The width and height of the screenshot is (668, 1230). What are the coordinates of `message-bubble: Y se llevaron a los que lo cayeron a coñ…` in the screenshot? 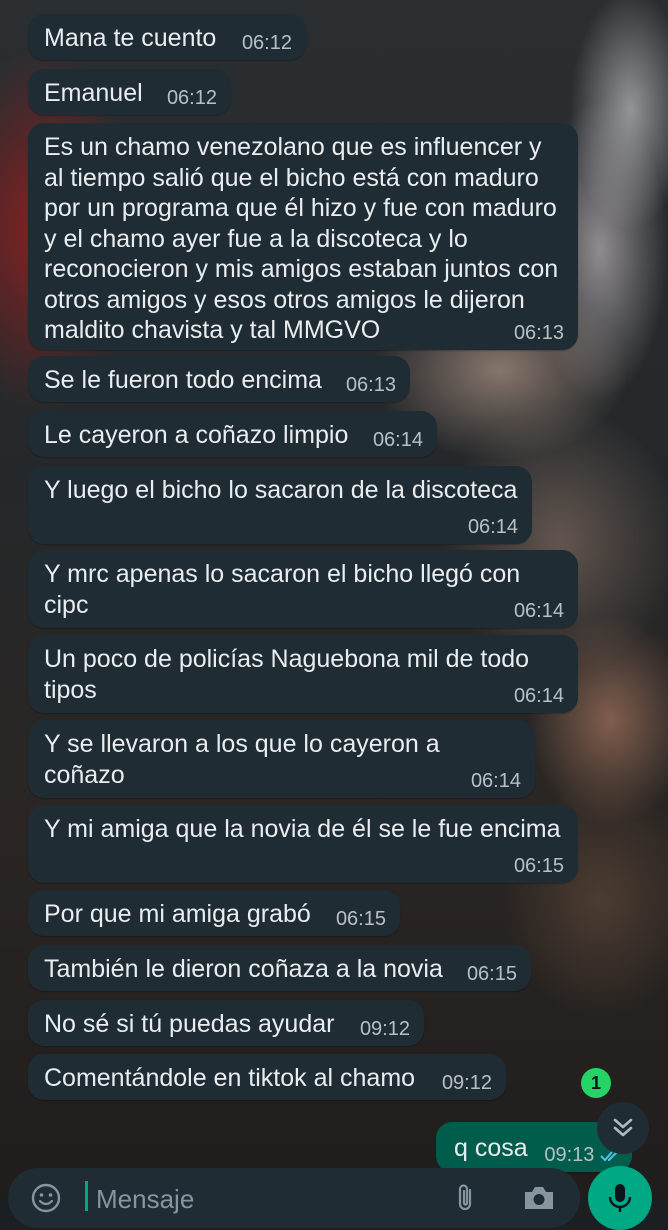 It's located at (281, 759).